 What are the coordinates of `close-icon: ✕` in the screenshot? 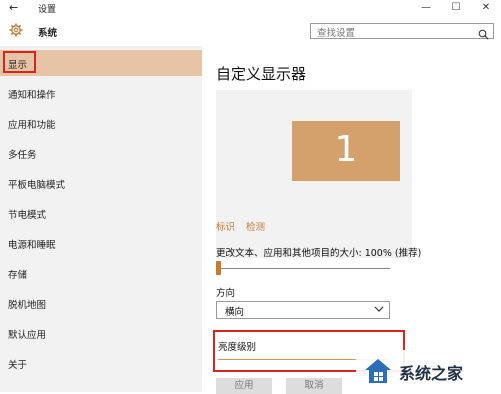 It's located at (486, 8).